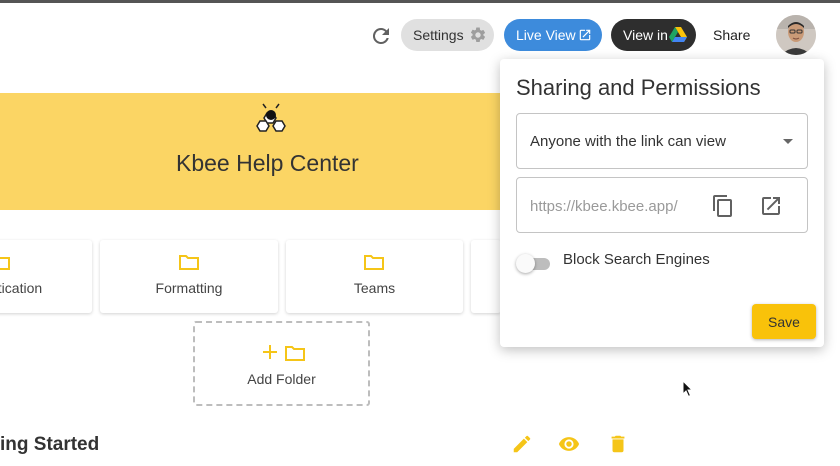 The image size is (840, 466). Describe the element at coordinates (723, 206) in the screenshot. I see `copy-icon` at that location.